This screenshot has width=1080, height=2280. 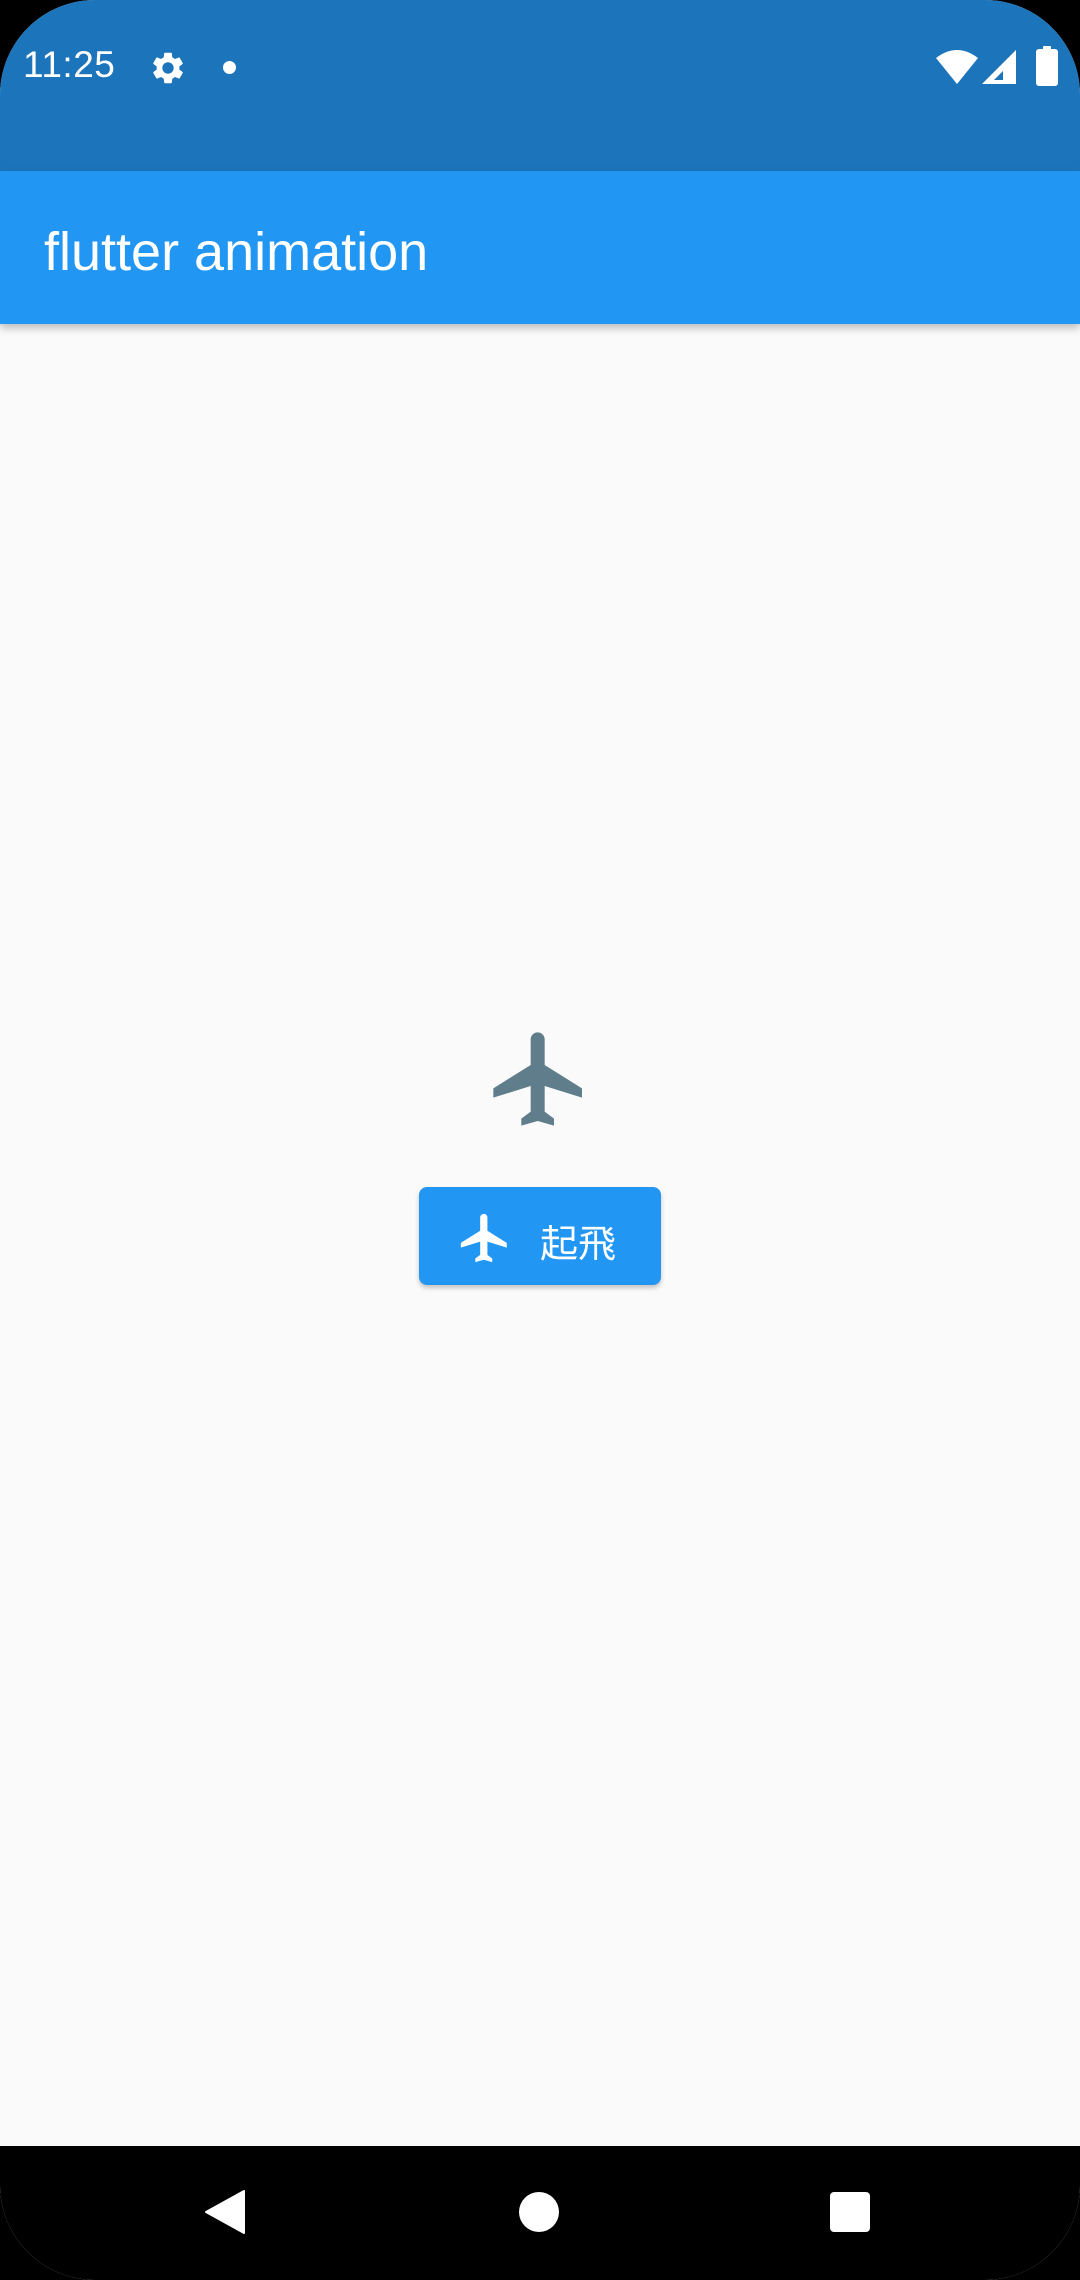 What do you see at coordinates (850, 2212) in the screenshot?
I see `recents-icon` at bounding box center [850, 2212].